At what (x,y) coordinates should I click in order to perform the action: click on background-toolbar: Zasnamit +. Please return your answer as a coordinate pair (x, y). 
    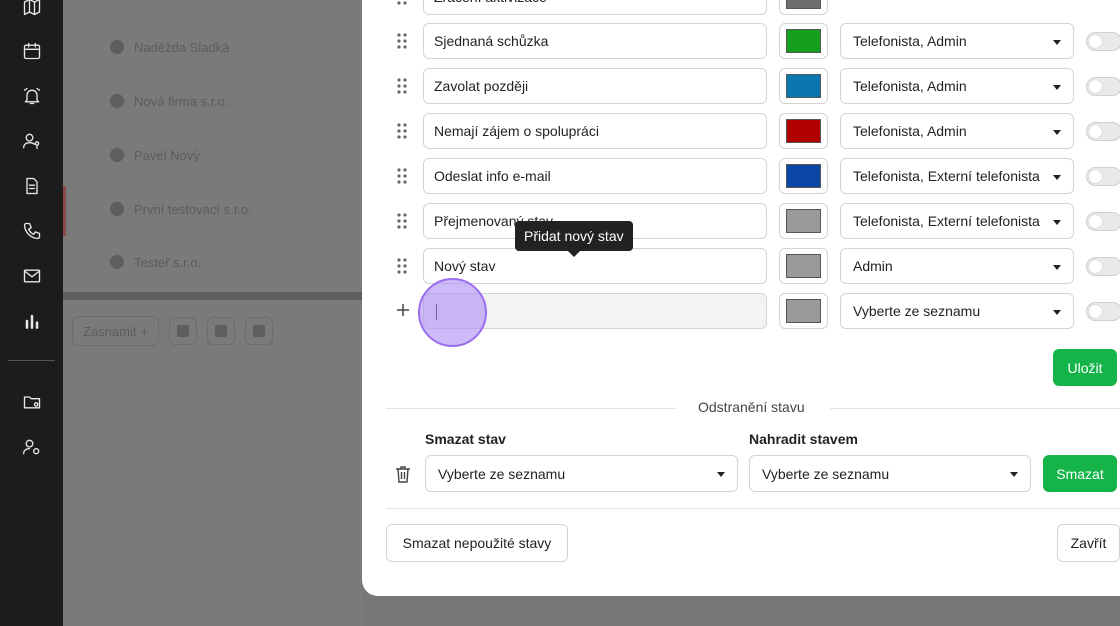
    Looking at the image, I should click on (173, 331).